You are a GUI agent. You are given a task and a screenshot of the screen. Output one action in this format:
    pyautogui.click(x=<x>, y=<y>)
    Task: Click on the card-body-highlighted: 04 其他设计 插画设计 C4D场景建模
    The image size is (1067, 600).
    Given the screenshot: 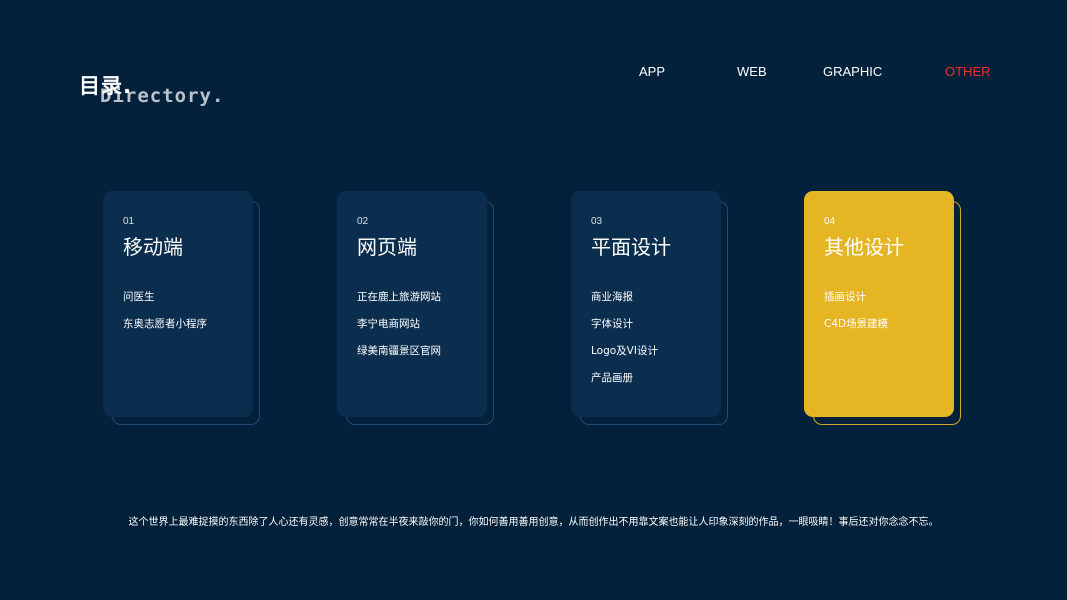 What is the action you would take?
    pyautogui.click(x=879, y=304)
    